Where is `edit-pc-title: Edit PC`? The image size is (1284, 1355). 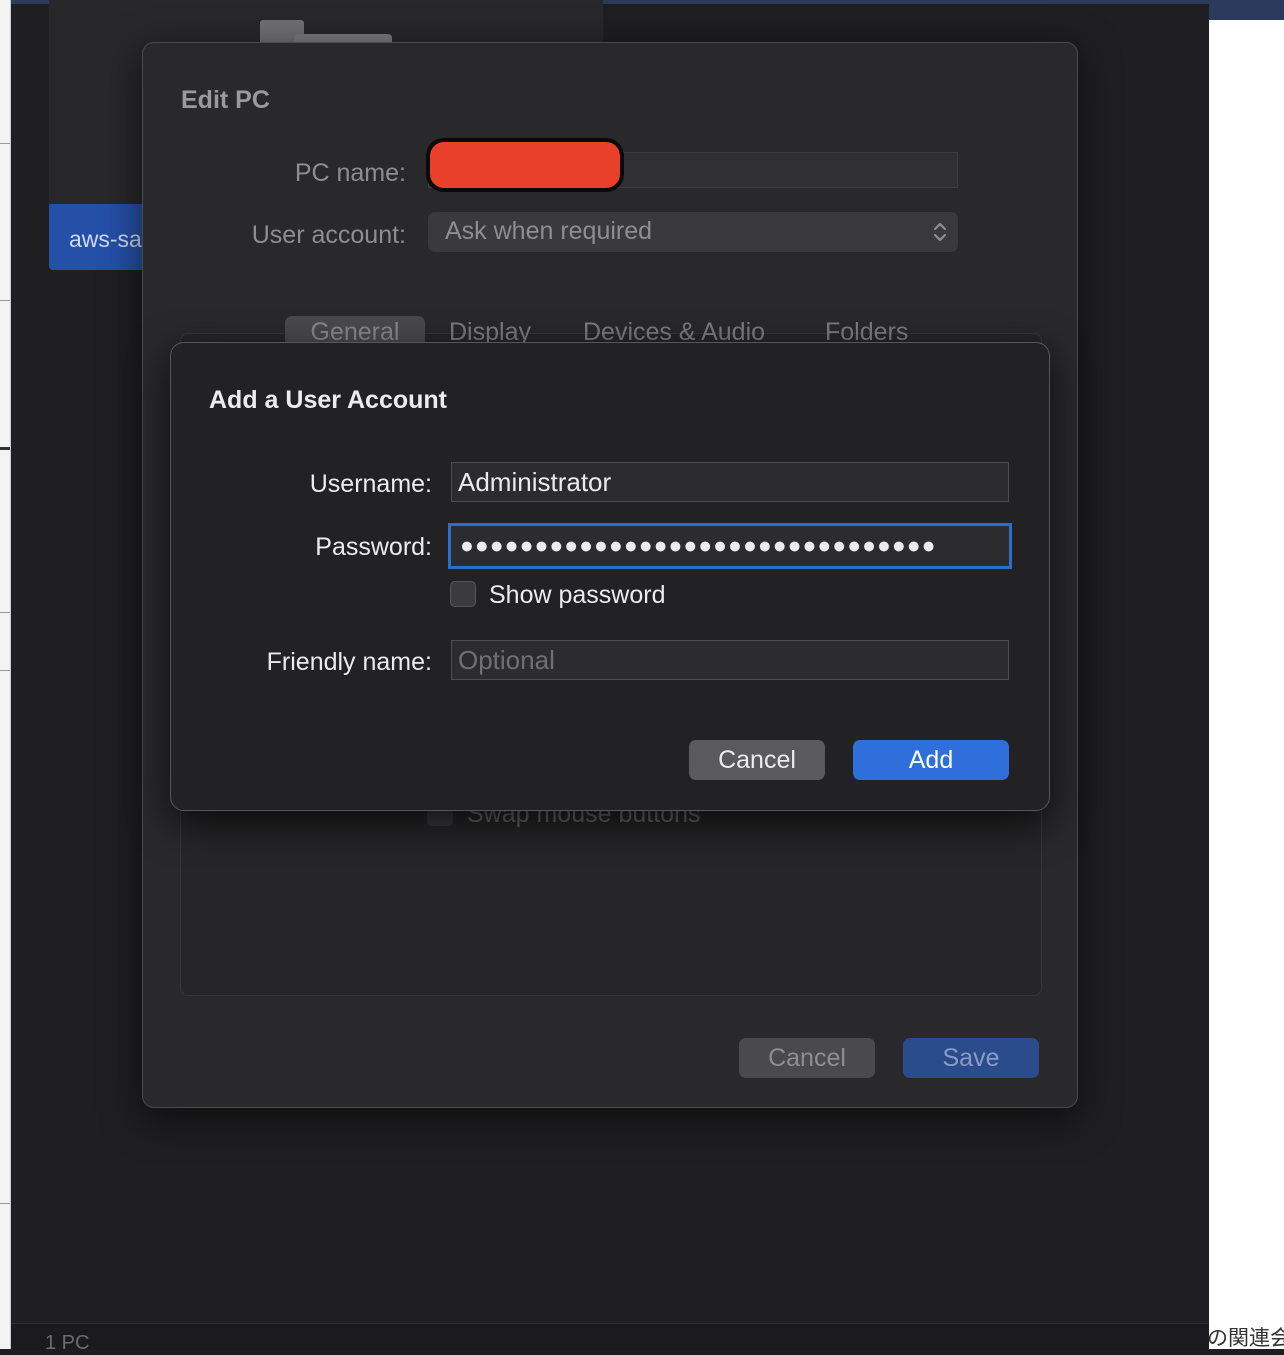
edit-pc-title: Edit PC is located at coordinates (225, 100).